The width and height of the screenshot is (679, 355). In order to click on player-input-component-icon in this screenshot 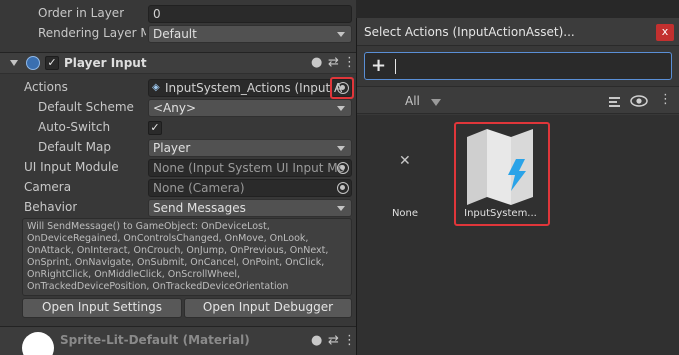, I will do `click(33, 63)`.